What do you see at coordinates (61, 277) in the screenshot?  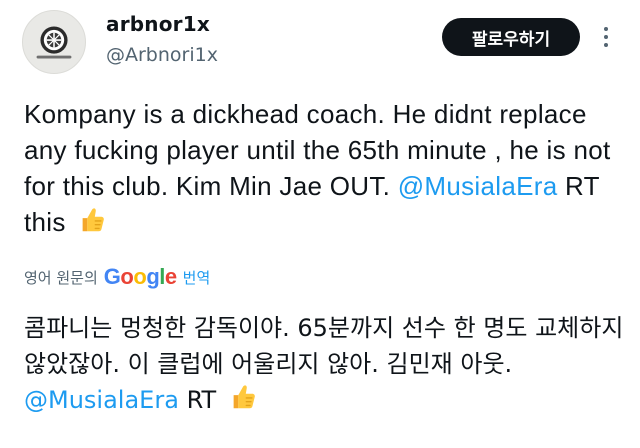 I see `translation-source-label: 영어 원문의` at bounding box center [61, 277].